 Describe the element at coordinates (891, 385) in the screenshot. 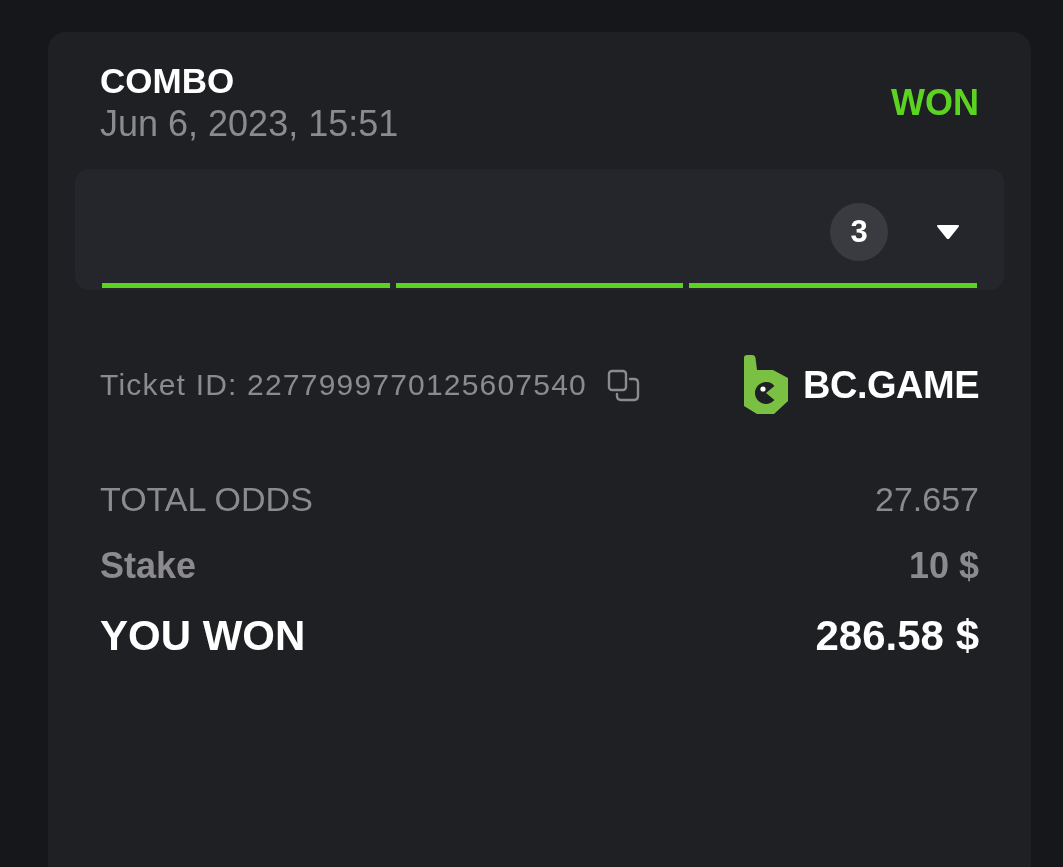

I see `brand-name: BC.GAME` at that location.